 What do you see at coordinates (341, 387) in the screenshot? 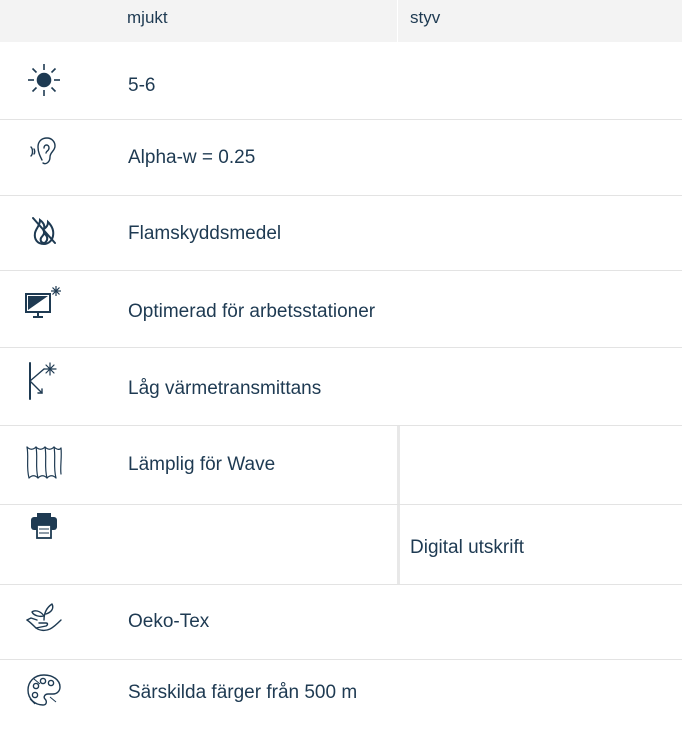
I see `table-row: Låg värmetransmittans` at bounding box center [341, 387].